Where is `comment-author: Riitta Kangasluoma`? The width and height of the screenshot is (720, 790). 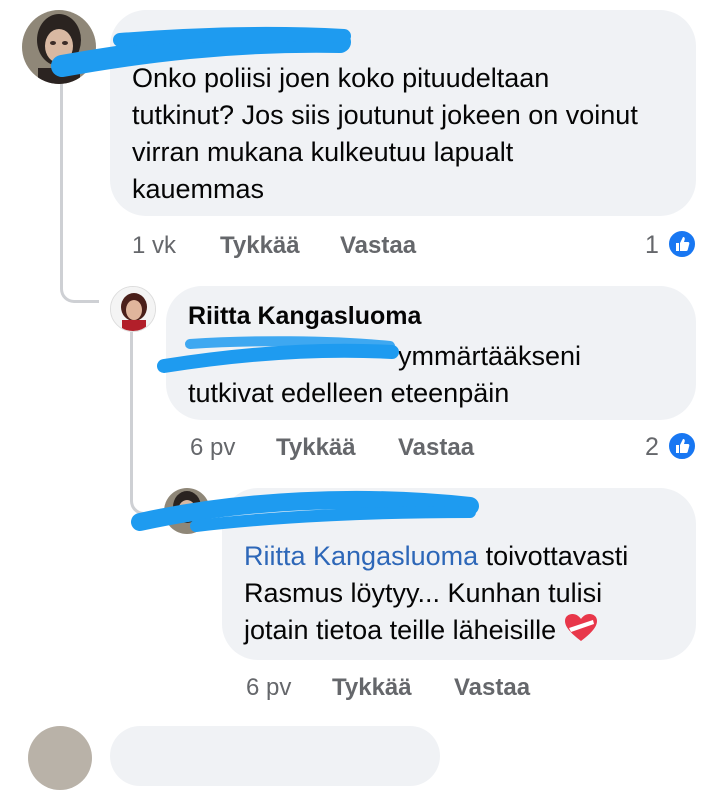
comment-author: Riitta Kangasluoma is located at coordinates (304, 316).